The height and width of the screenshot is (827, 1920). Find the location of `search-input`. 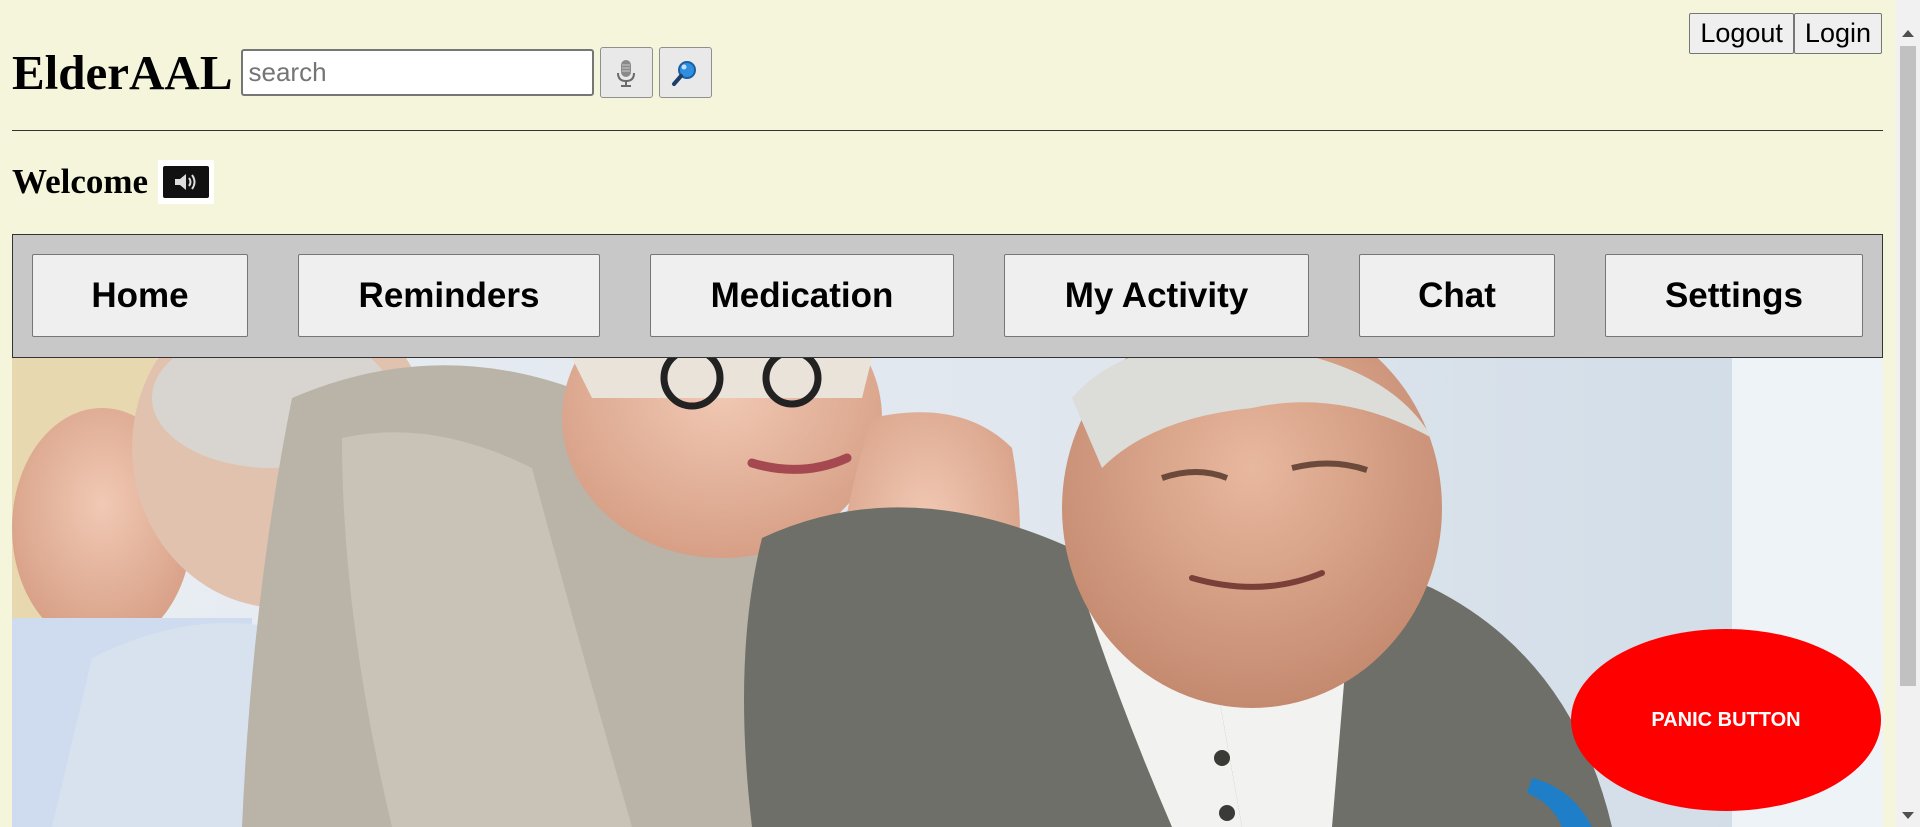

search-input is located at coordinates (417, 72).